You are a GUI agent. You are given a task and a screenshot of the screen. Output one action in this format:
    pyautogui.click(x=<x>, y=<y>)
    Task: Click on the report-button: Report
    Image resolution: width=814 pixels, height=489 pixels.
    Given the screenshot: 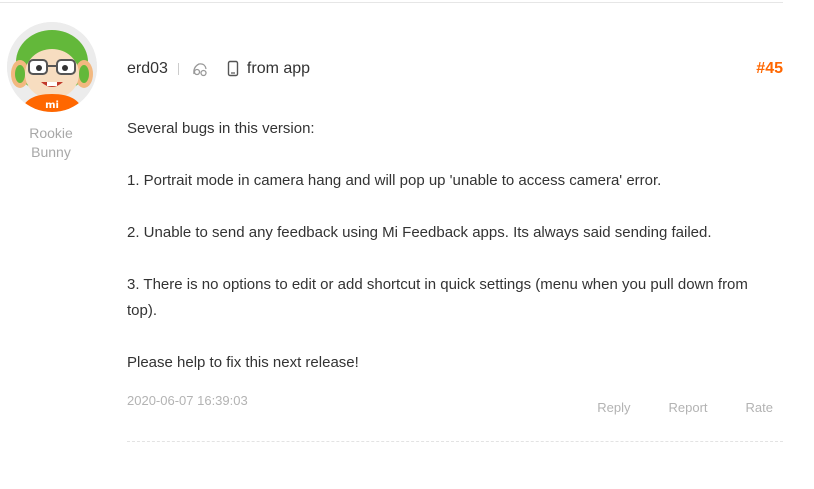 What is the action you would take?
    pyautogui.click(x=688, y=407)
    